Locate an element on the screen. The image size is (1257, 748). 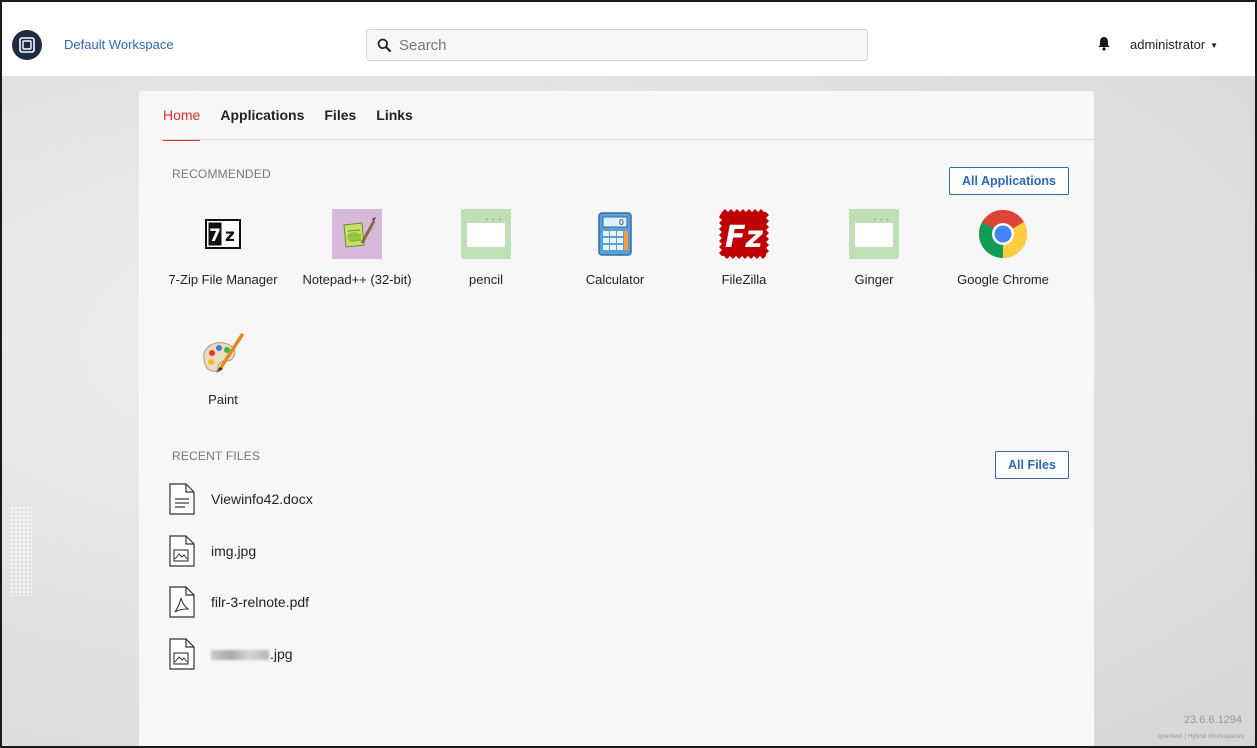
app-tile-filezilla: Fz FileZilla is located at coordinates (744, 248).